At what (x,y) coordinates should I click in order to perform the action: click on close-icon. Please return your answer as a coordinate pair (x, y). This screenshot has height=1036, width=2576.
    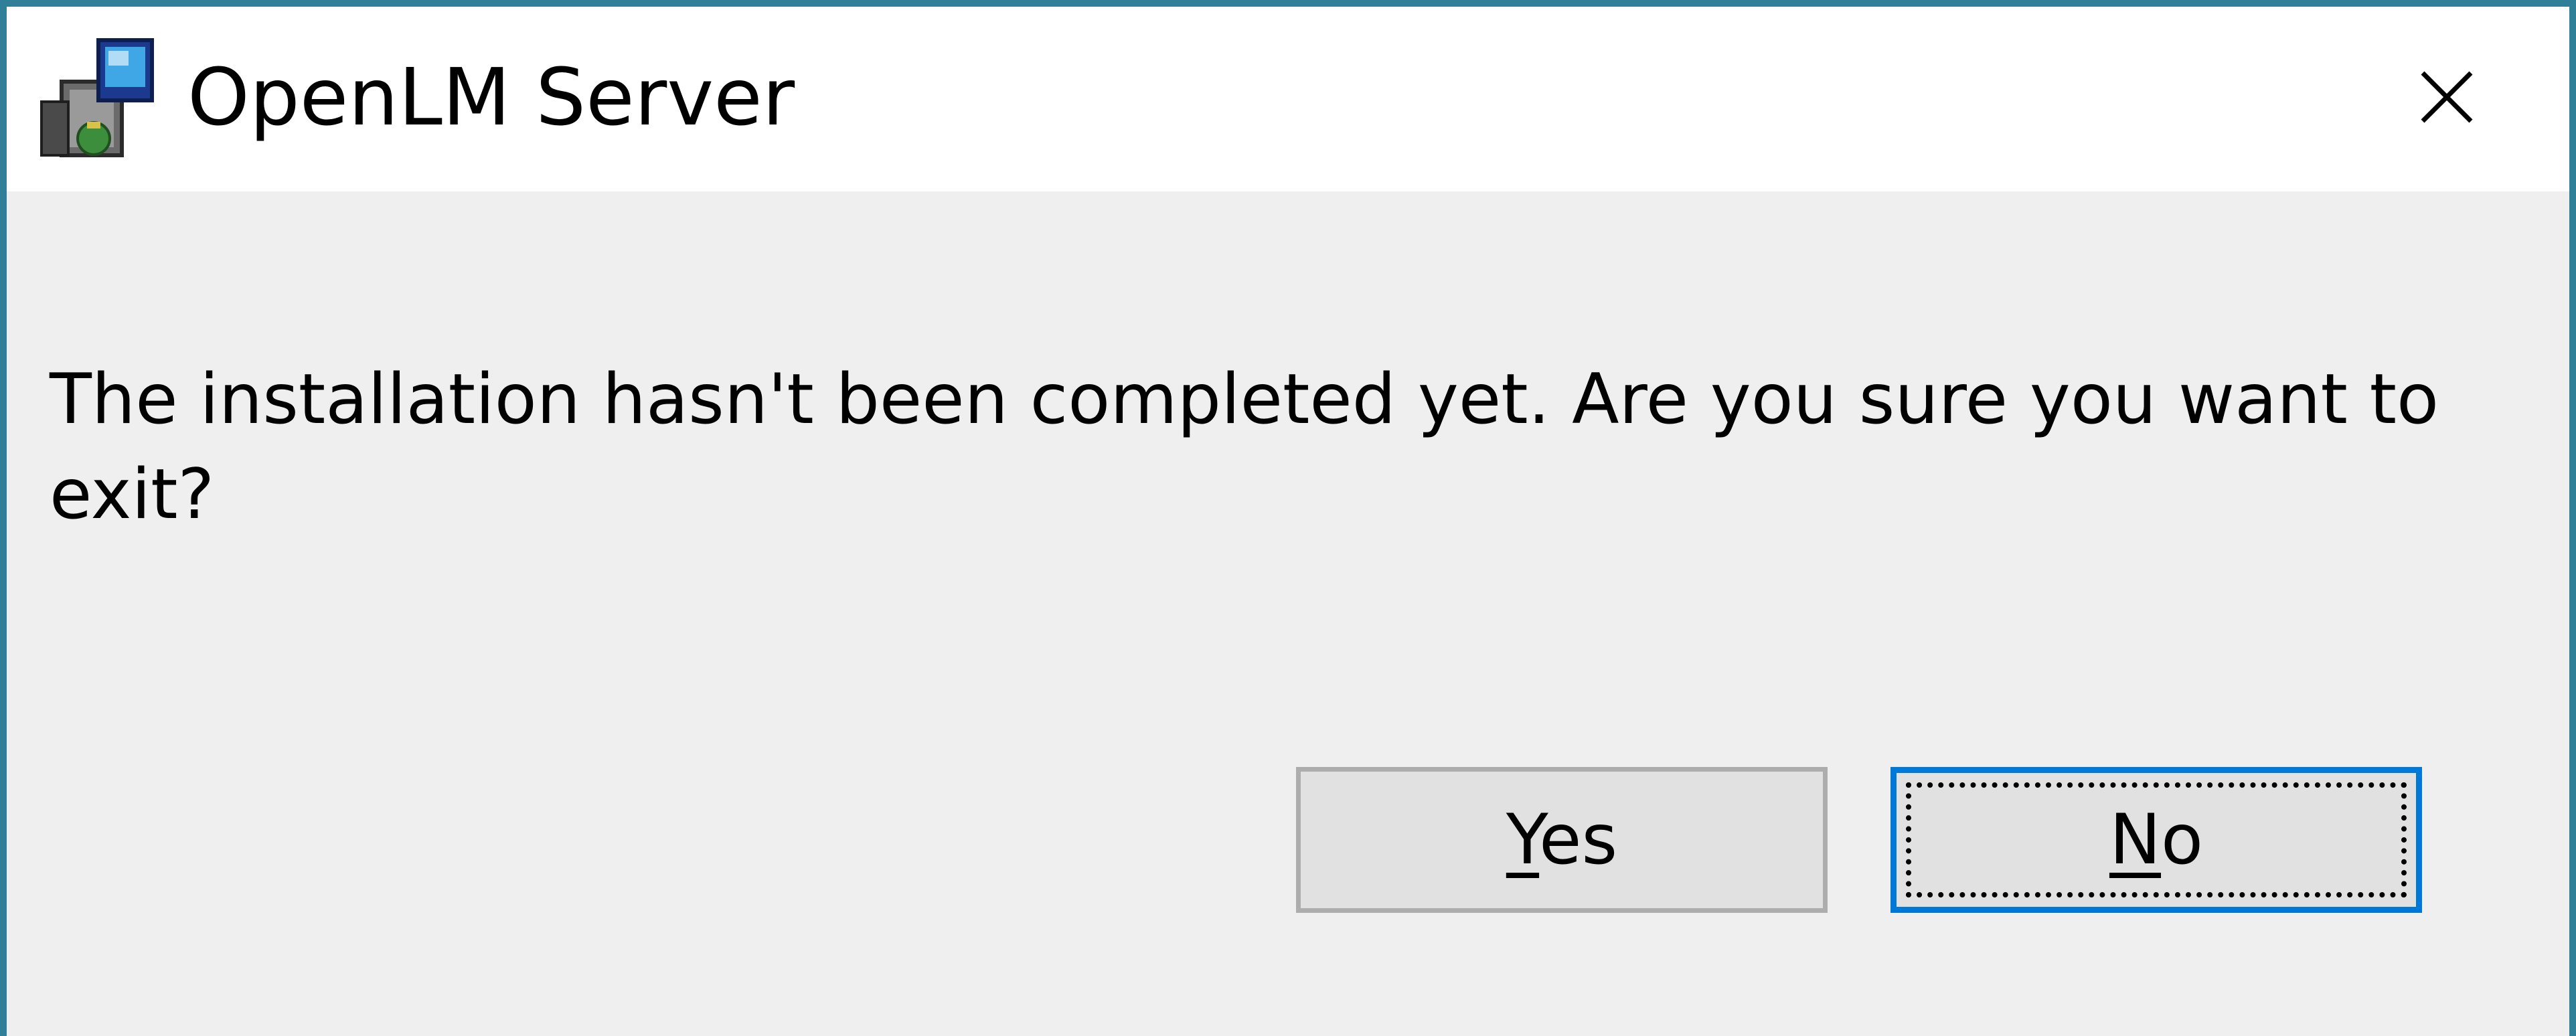
    Looking at the image, I should click on (2447, 97).